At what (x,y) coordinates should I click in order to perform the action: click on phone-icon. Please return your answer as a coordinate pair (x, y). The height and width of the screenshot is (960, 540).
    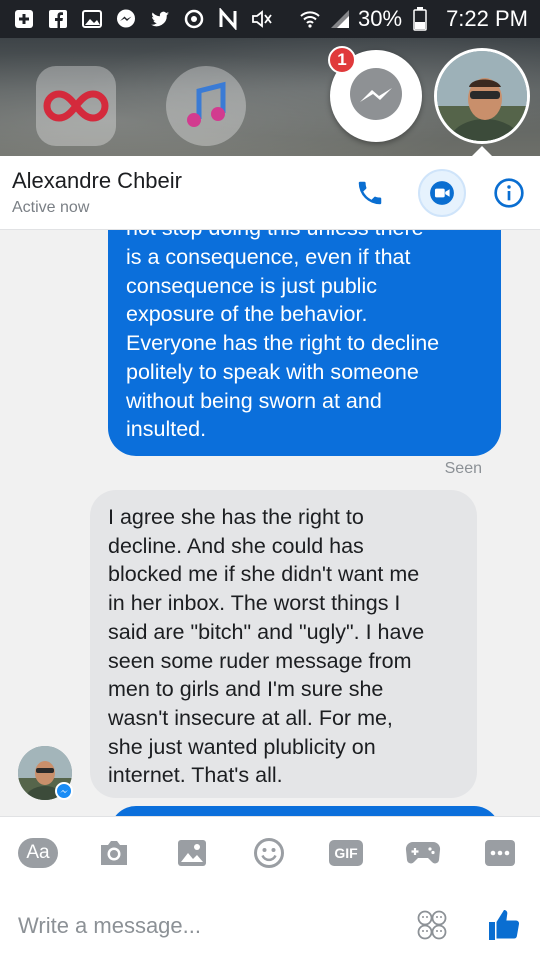
    Looking at the image, I should click on (370, 193).